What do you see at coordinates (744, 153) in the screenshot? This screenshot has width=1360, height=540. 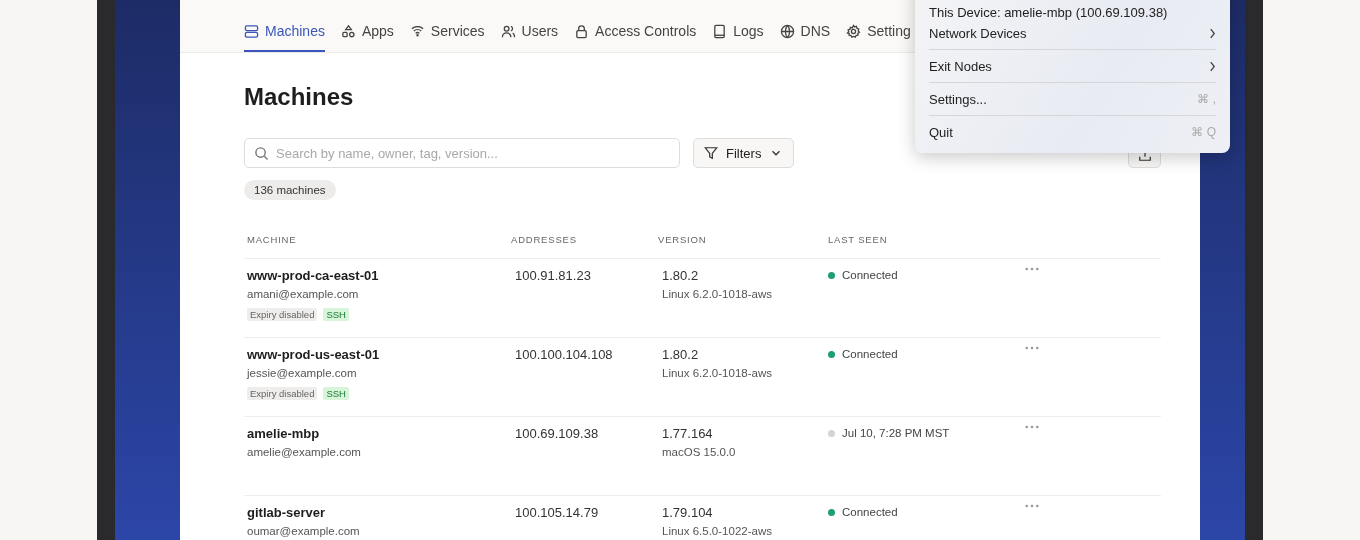 I see `filters-button: Filters` at bounding box center [744, 153].